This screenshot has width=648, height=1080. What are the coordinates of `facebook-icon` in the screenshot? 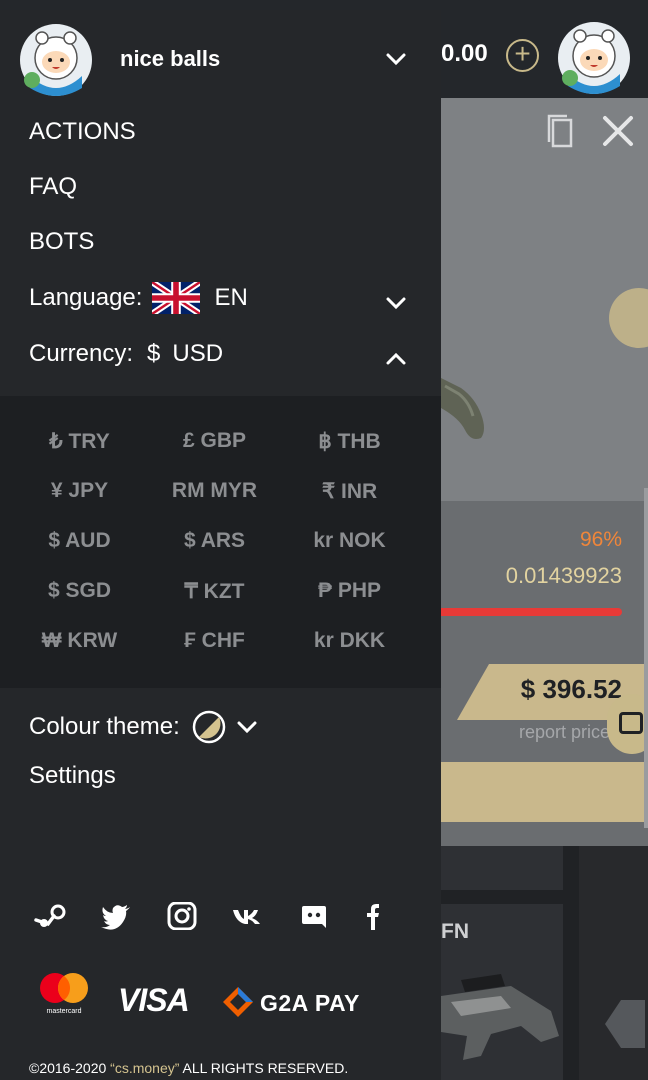 It's located at (374, 916).